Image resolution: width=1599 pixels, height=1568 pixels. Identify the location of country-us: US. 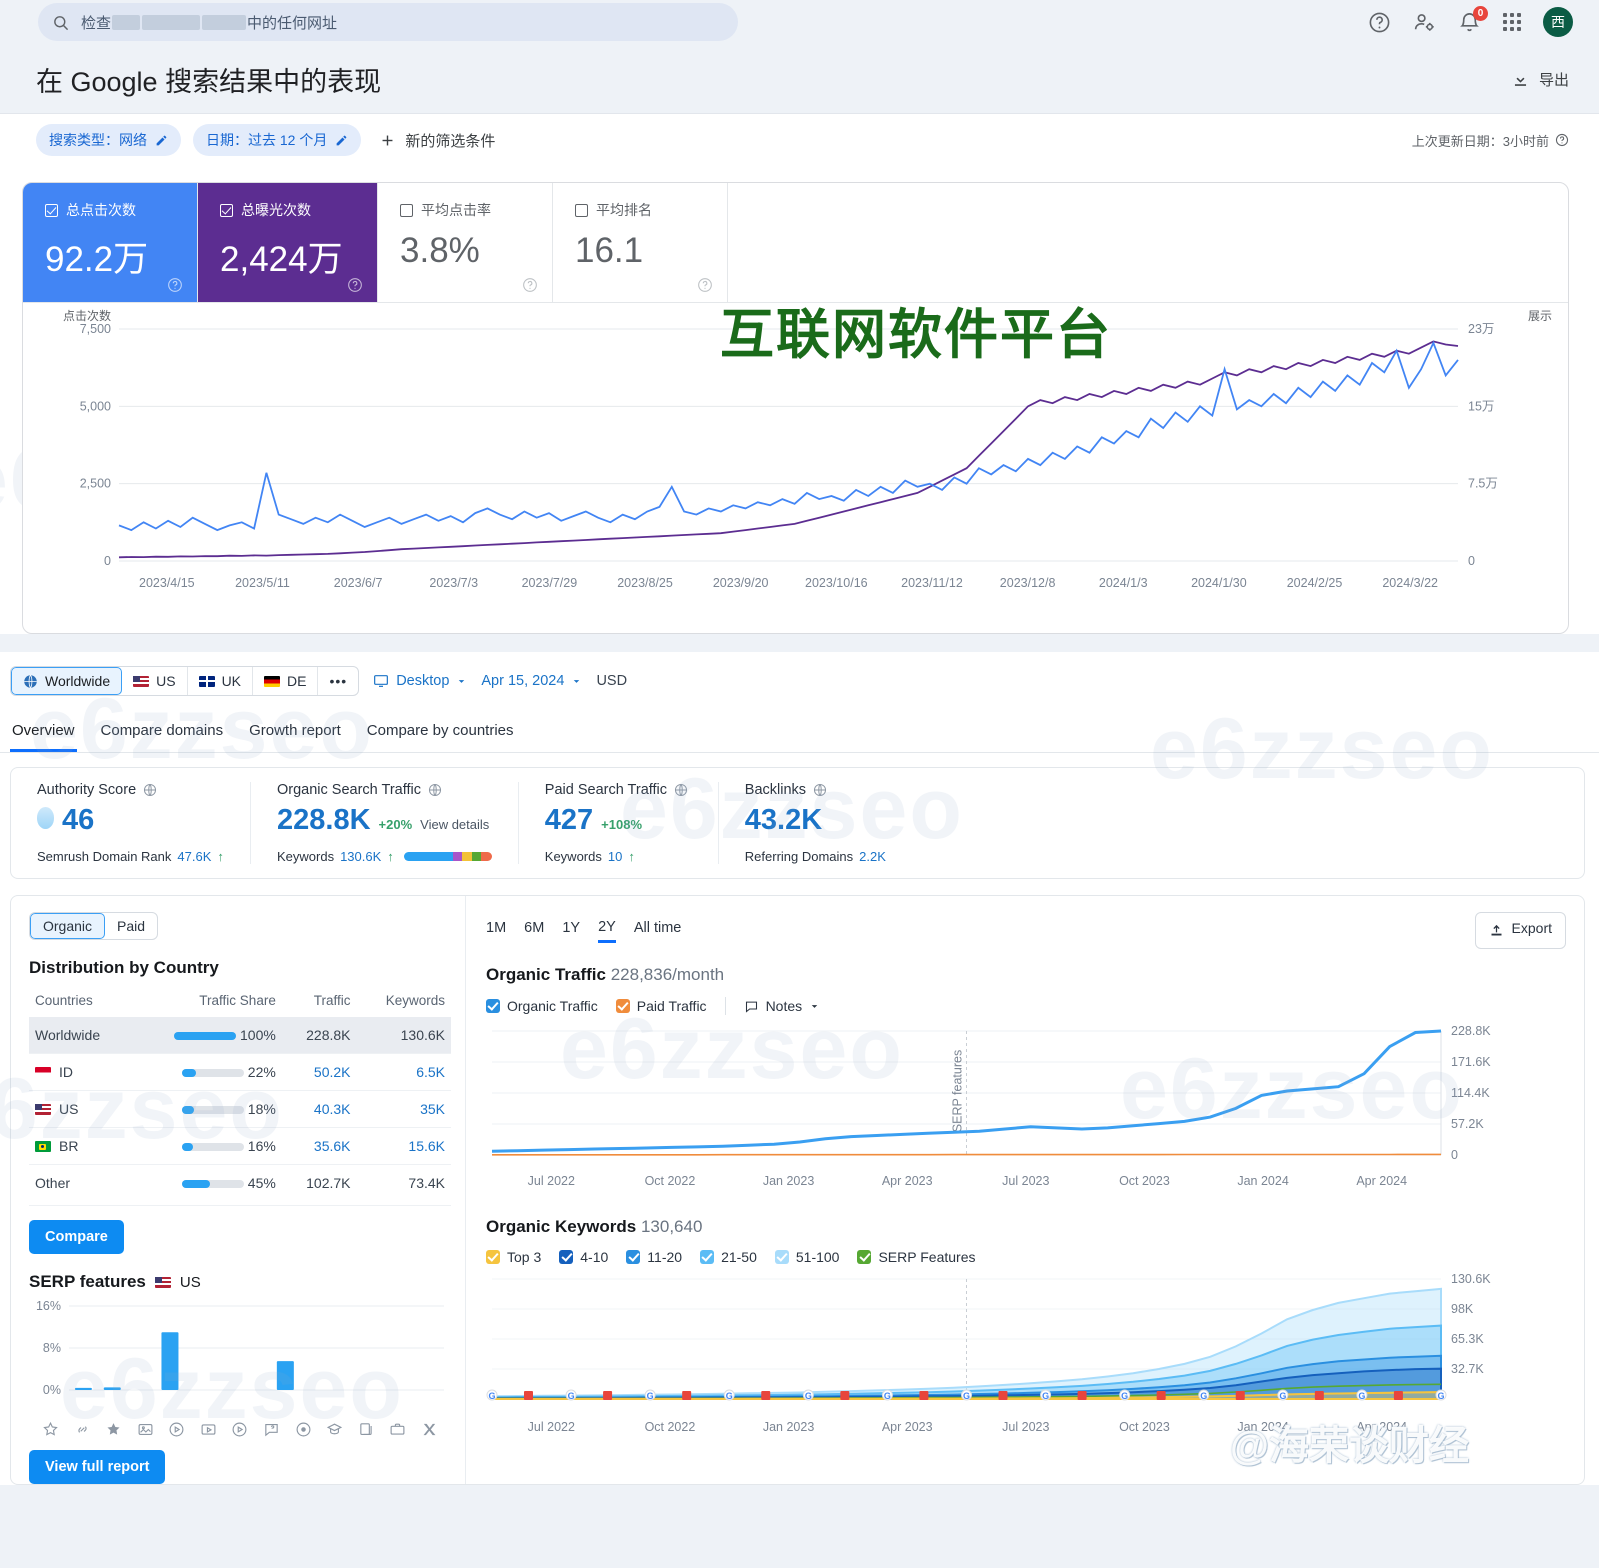
(155, 681).